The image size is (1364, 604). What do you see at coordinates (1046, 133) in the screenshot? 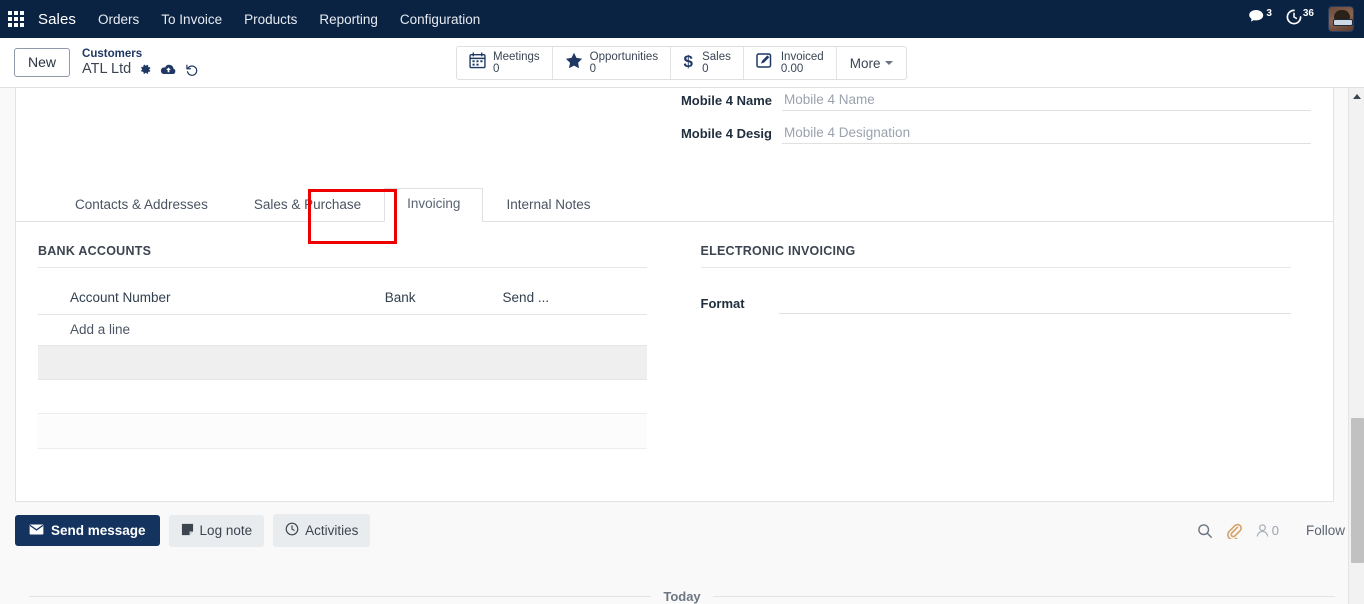
I see `field-input-mobile4-desig` at bounding box center [1046, 133].